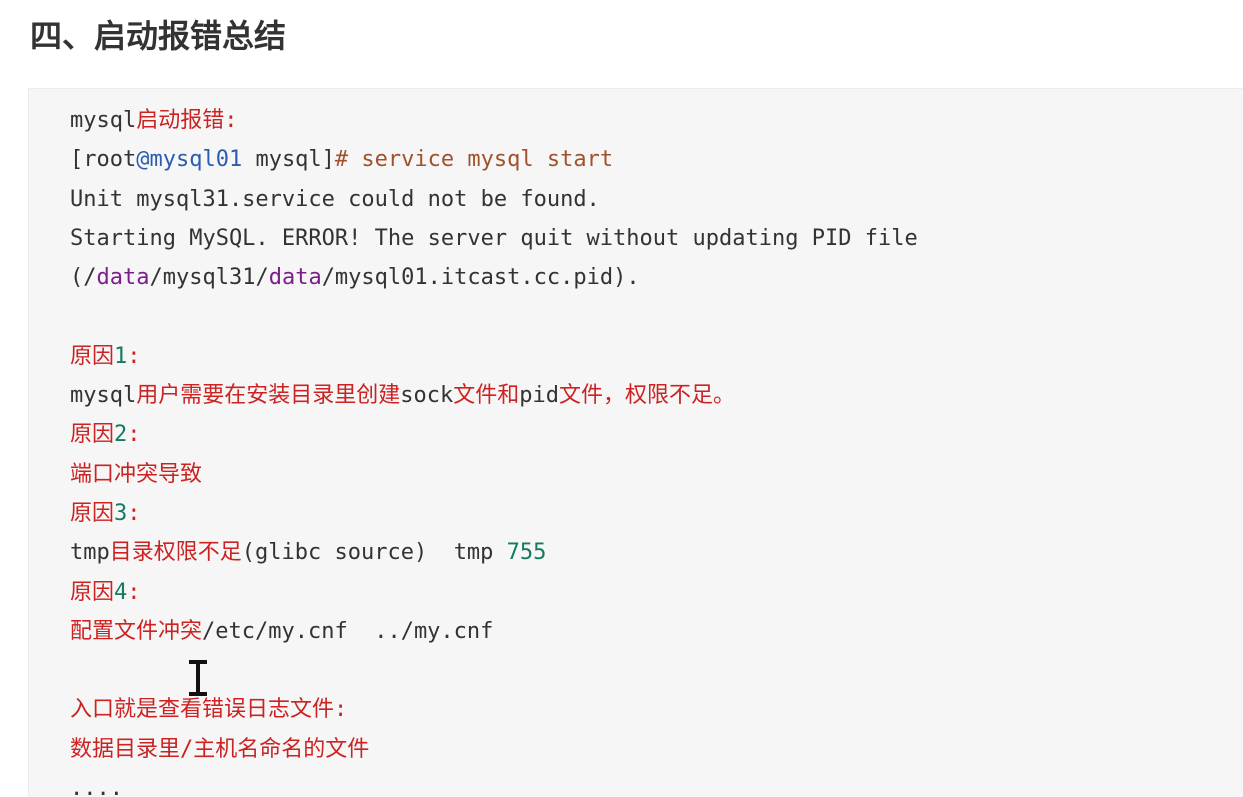 The width and height of the screenshot is (1243, 797). Describe the element at coordinates (136, 474) in the screenshot. I see `code-token: 端口冲突导致` at that location.